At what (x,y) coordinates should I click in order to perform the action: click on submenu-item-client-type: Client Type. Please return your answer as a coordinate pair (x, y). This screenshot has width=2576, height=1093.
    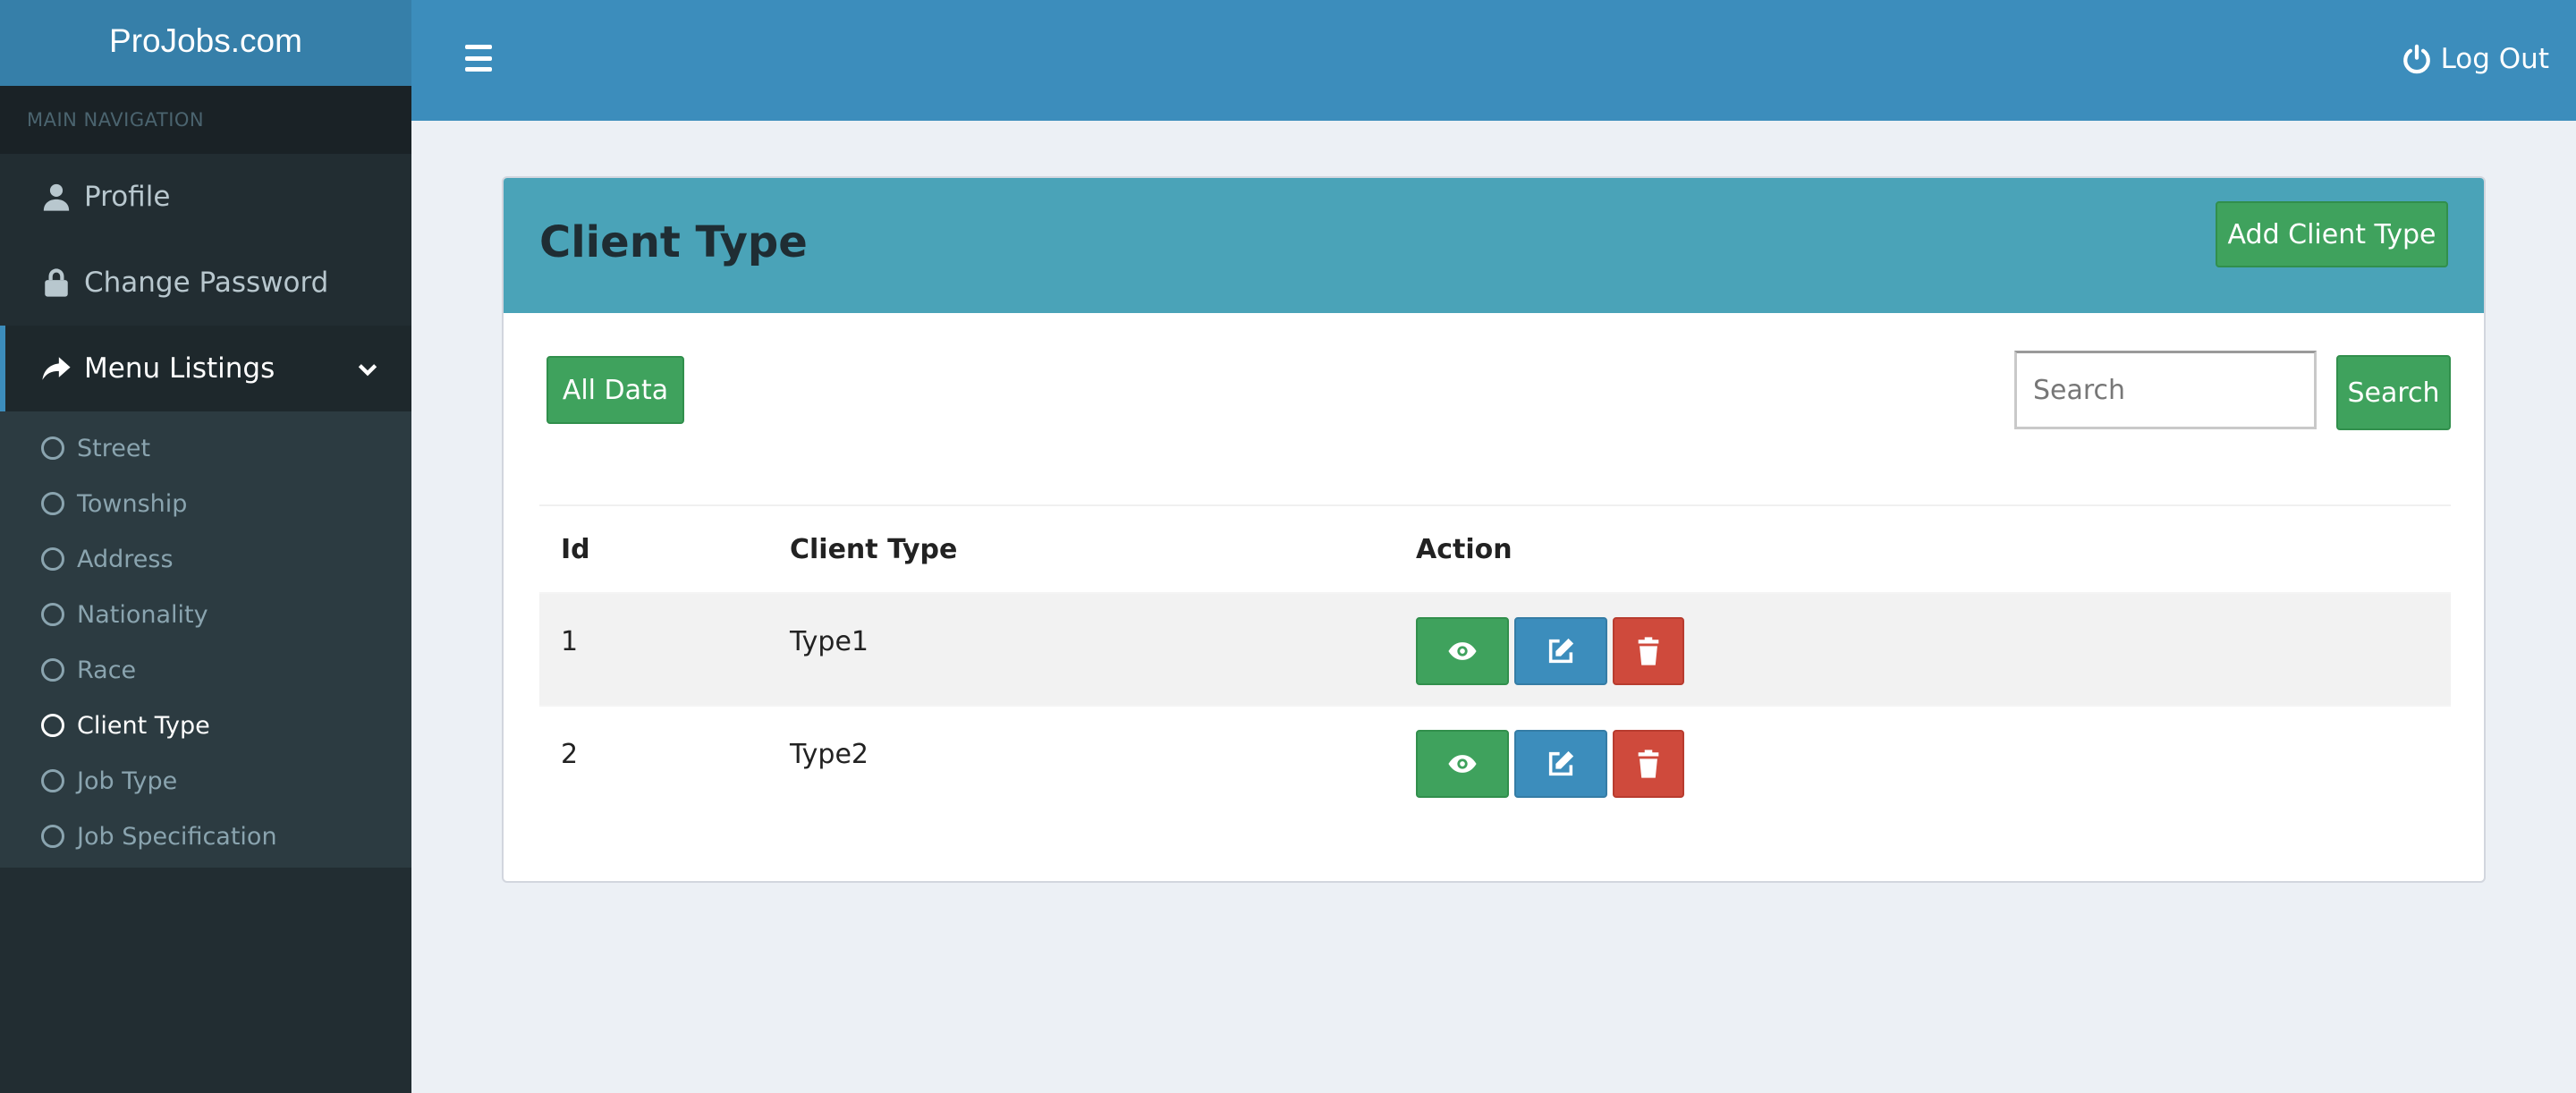
    Looking at the image, I should click on (208, 725).